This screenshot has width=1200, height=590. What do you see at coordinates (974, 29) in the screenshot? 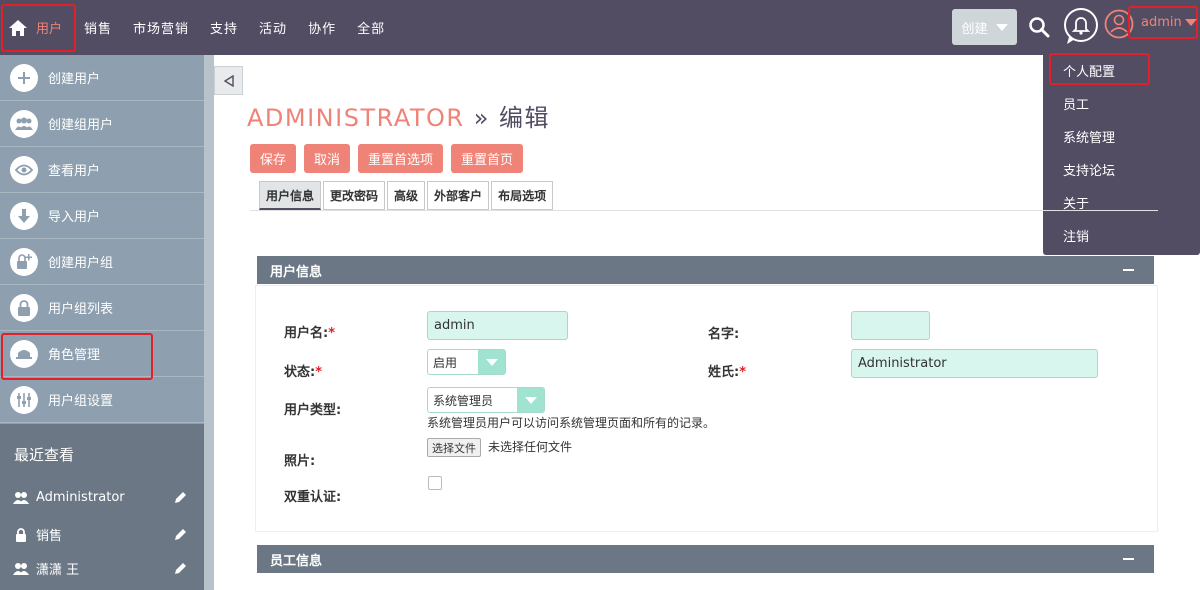
I see `create-button-label: 创建` at bounding box center [974, 29].